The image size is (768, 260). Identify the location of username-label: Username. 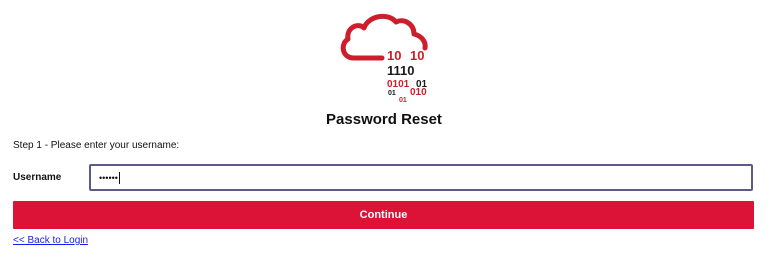
(37, 177).